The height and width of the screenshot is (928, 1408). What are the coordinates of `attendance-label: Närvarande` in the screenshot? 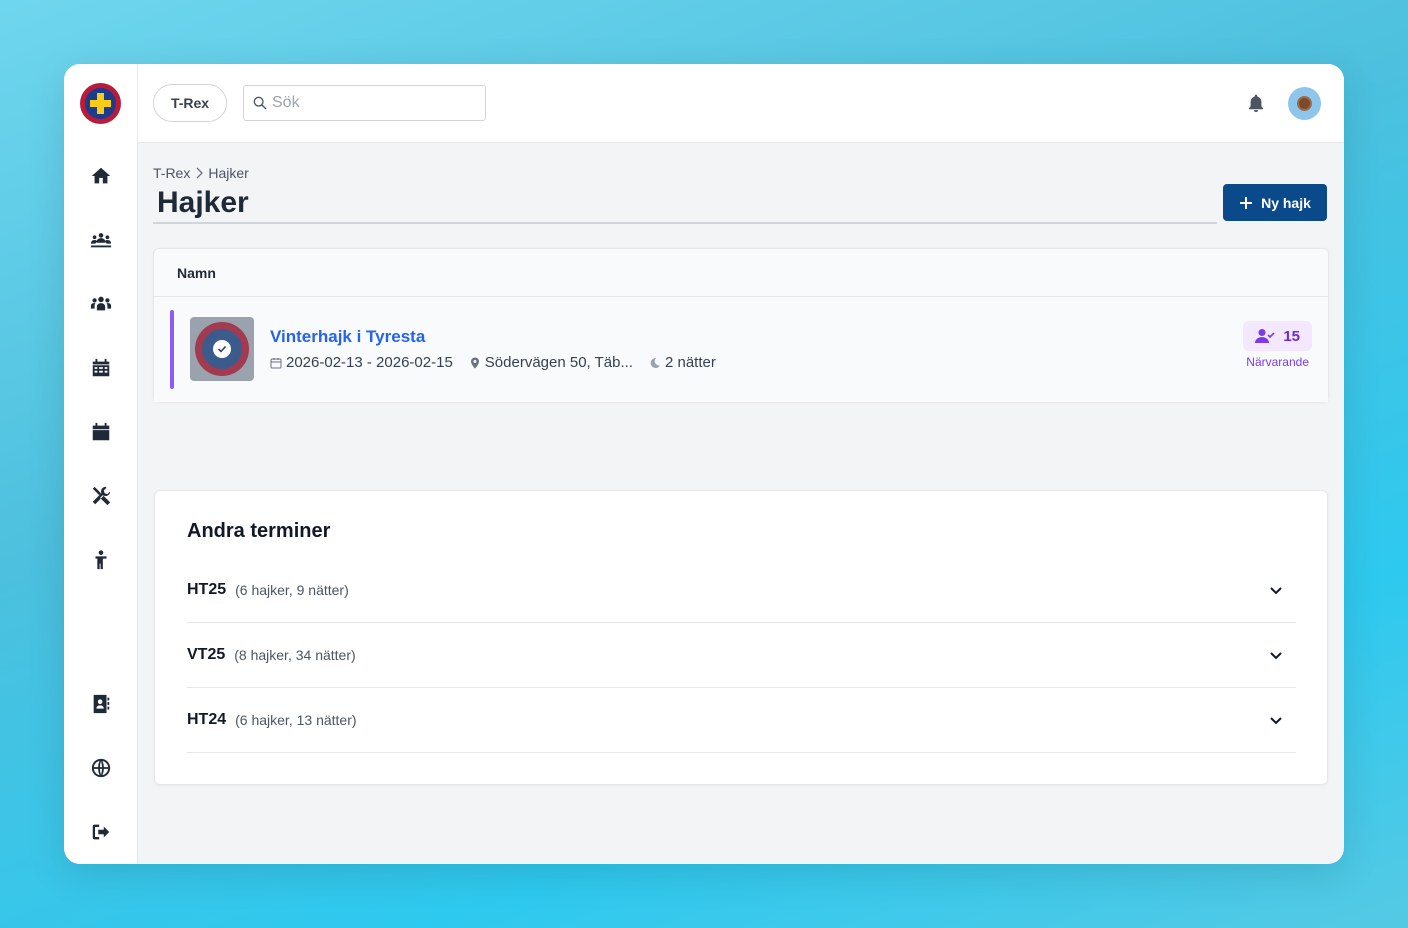 It's located at (1277, 362).